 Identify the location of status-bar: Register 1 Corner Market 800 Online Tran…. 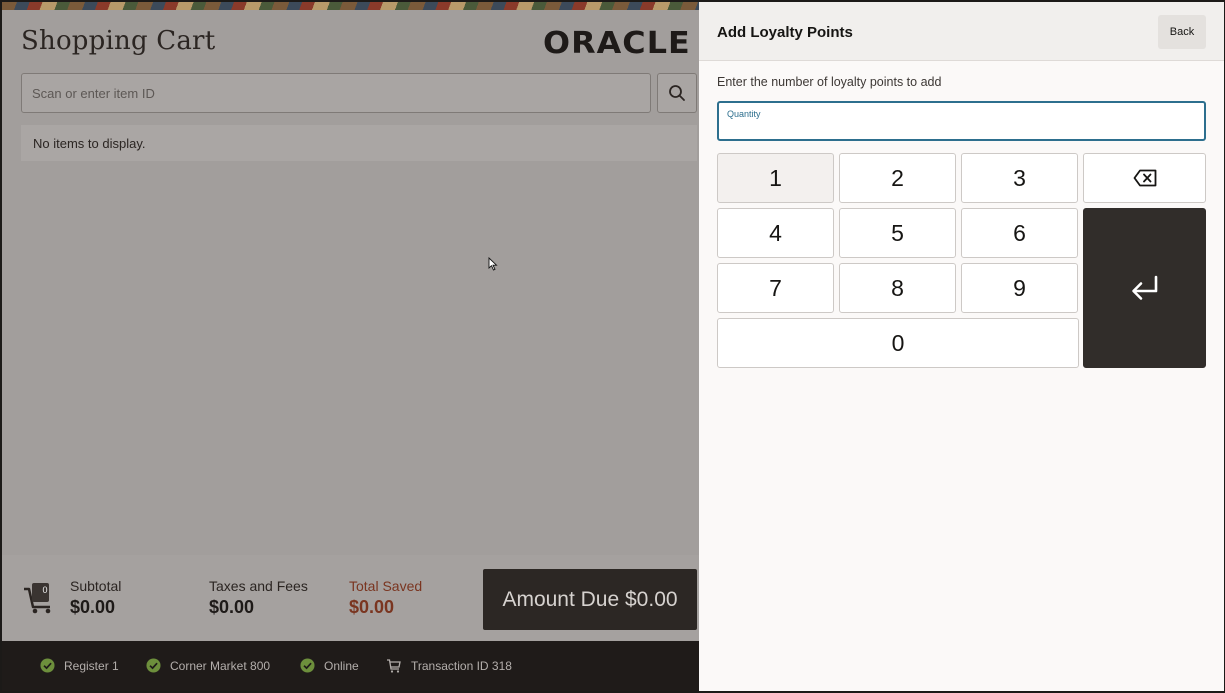
(350, 666).